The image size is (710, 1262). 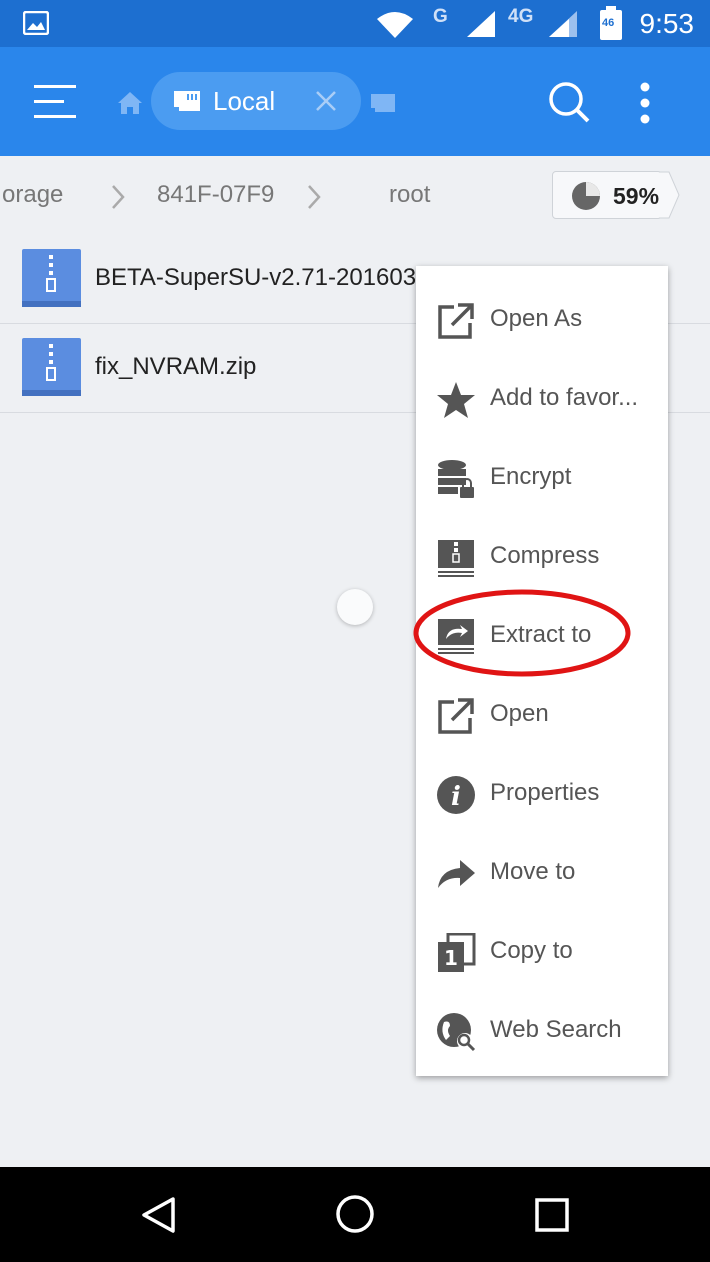 I want to click on storage-usage-button: 59%, so click(x=607, y=195).